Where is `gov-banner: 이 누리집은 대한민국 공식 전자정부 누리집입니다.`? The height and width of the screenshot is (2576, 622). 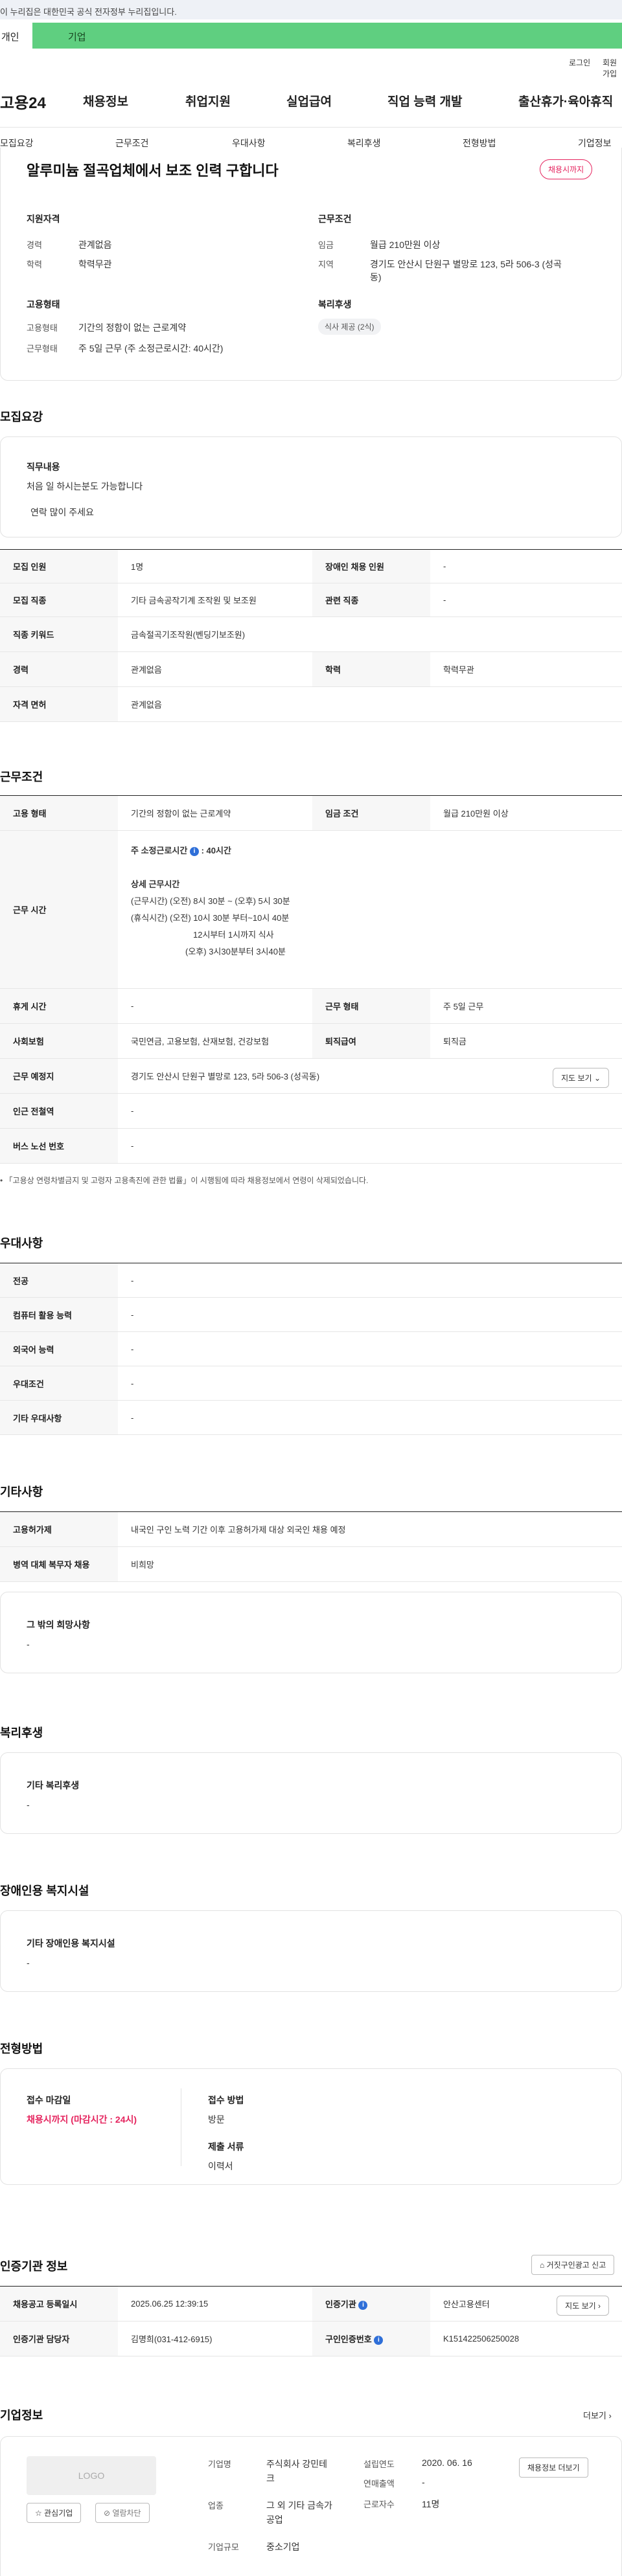 gov-banner: 이 누리집은 대한민국 공식 전자정부 누리집입니다. is located at coordinates (311, 9).